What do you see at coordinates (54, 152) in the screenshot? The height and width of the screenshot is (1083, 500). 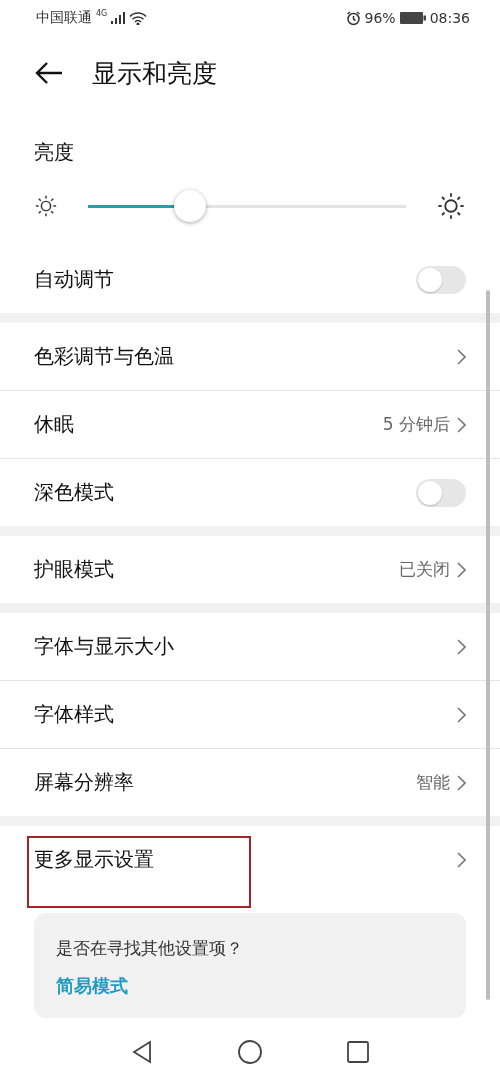 I see `section-label: 亮度` at bounding box center [54, 152].